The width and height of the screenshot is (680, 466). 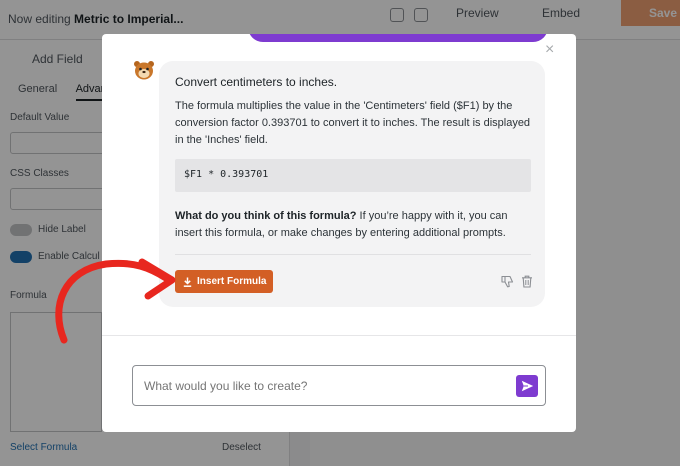 I want to click on message-title: Convert centimeters to inches., so click(x=256, y=82).